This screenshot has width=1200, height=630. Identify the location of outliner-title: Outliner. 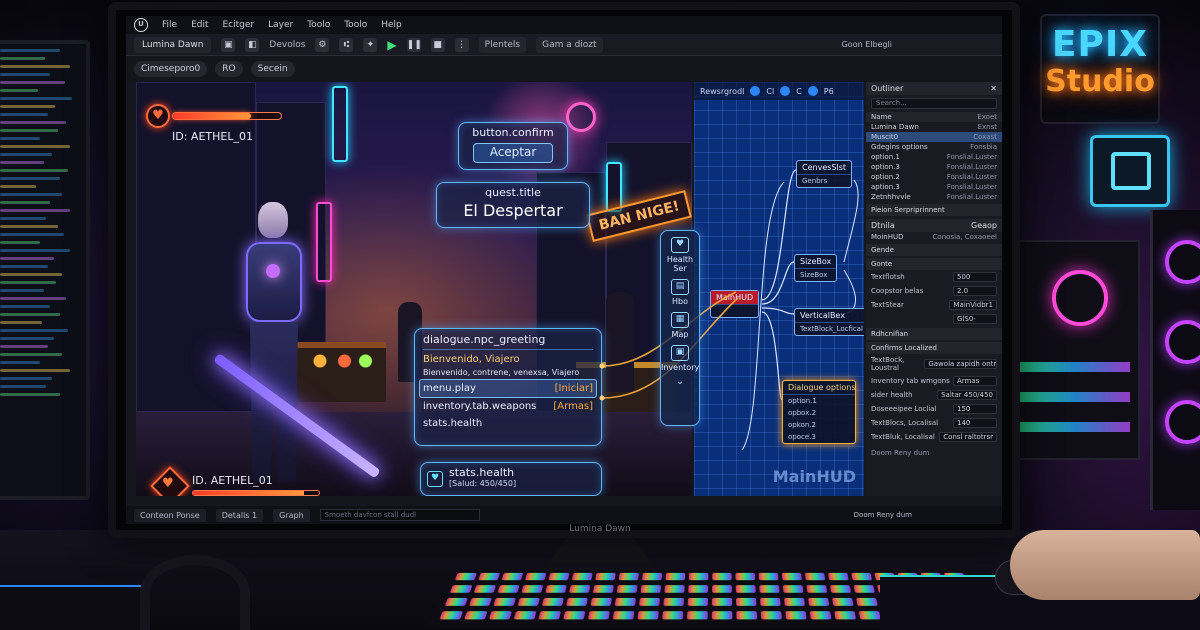
(887, 88).